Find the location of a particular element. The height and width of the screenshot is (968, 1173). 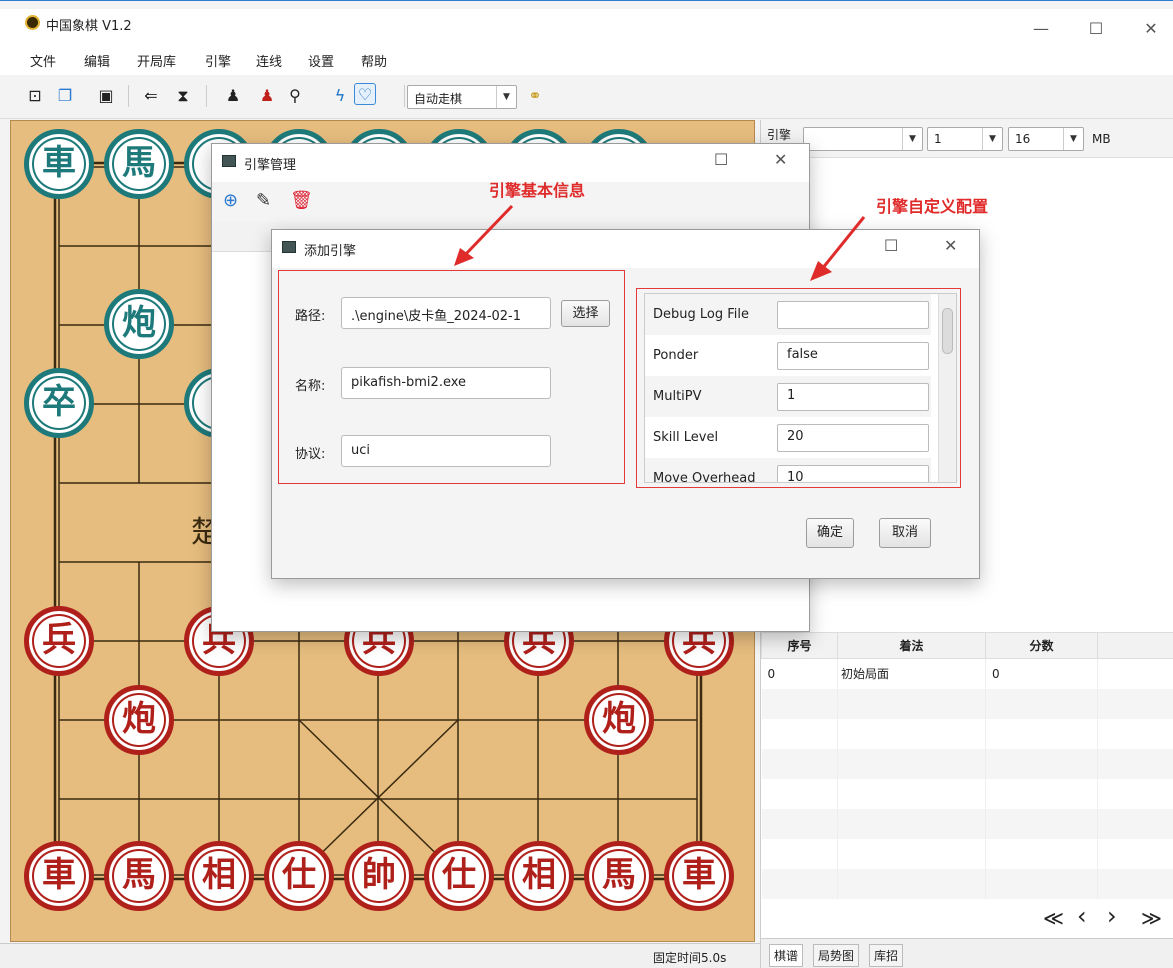

threads-value: 1 is located at coordinates (938, 139).